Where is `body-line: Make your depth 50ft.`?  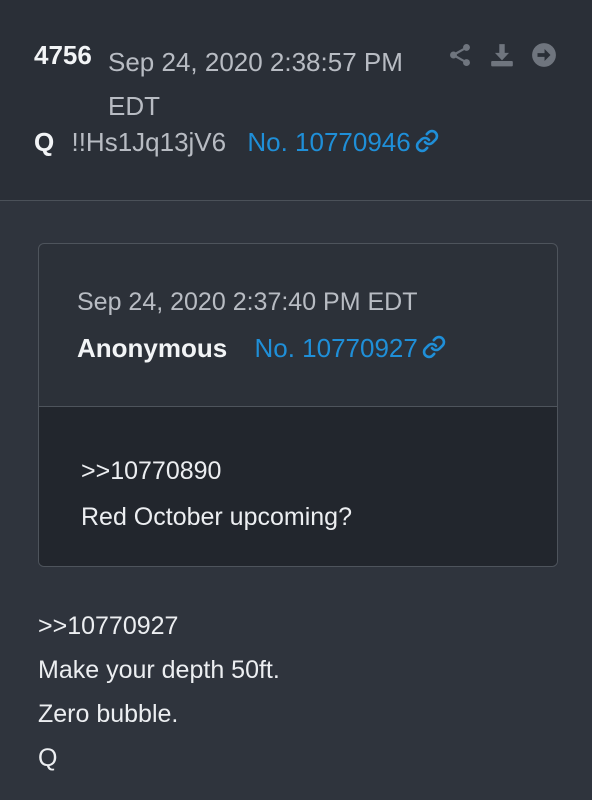 body-line: Make your depth 50ft. is located at coordinates (159, 670).